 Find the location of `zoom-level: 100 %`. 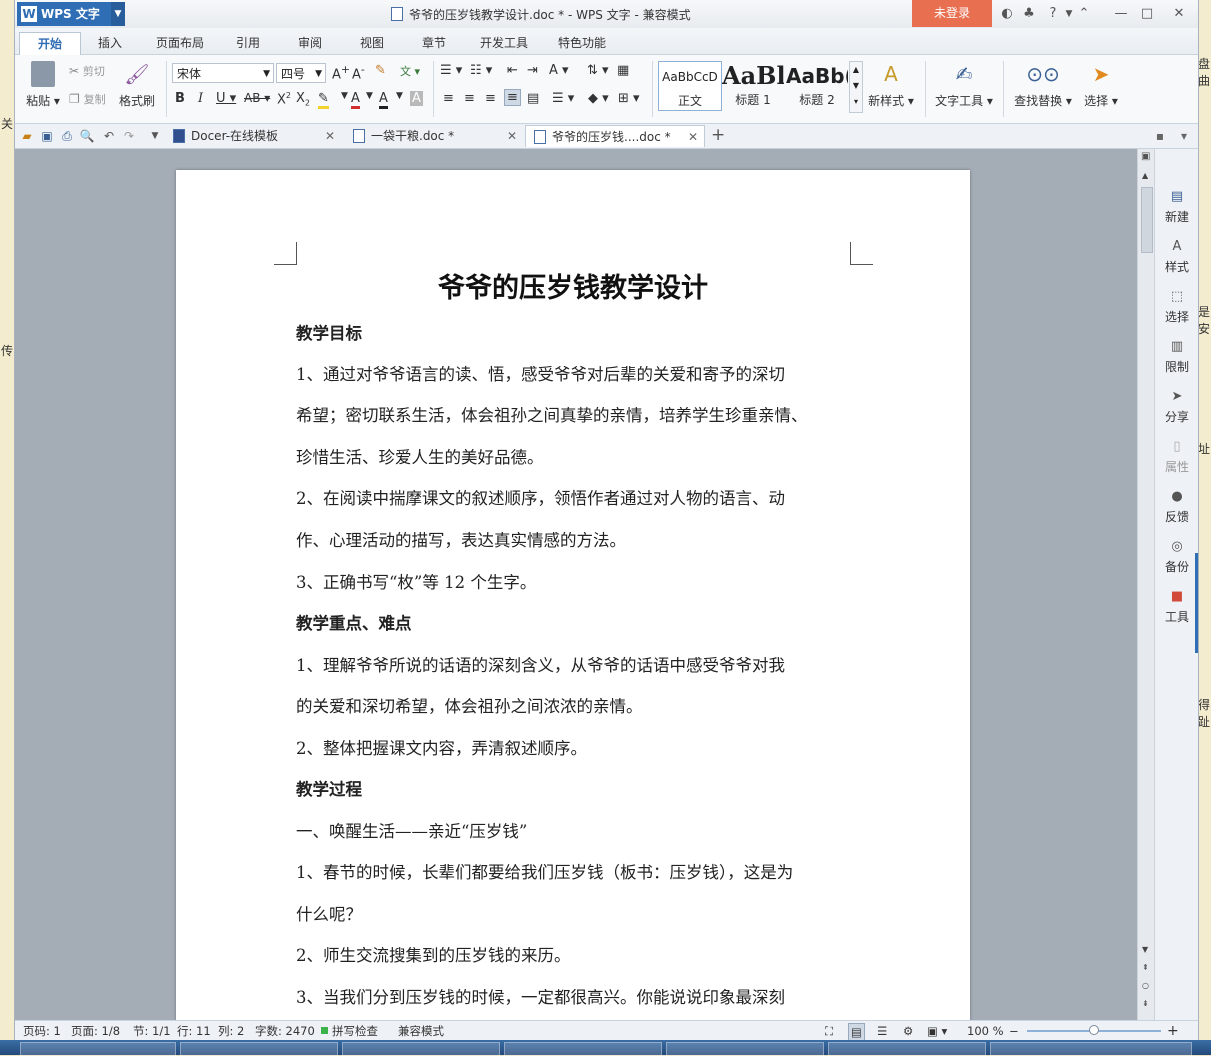

zoom-level: 100 % is located at coordinates (985, 1030).